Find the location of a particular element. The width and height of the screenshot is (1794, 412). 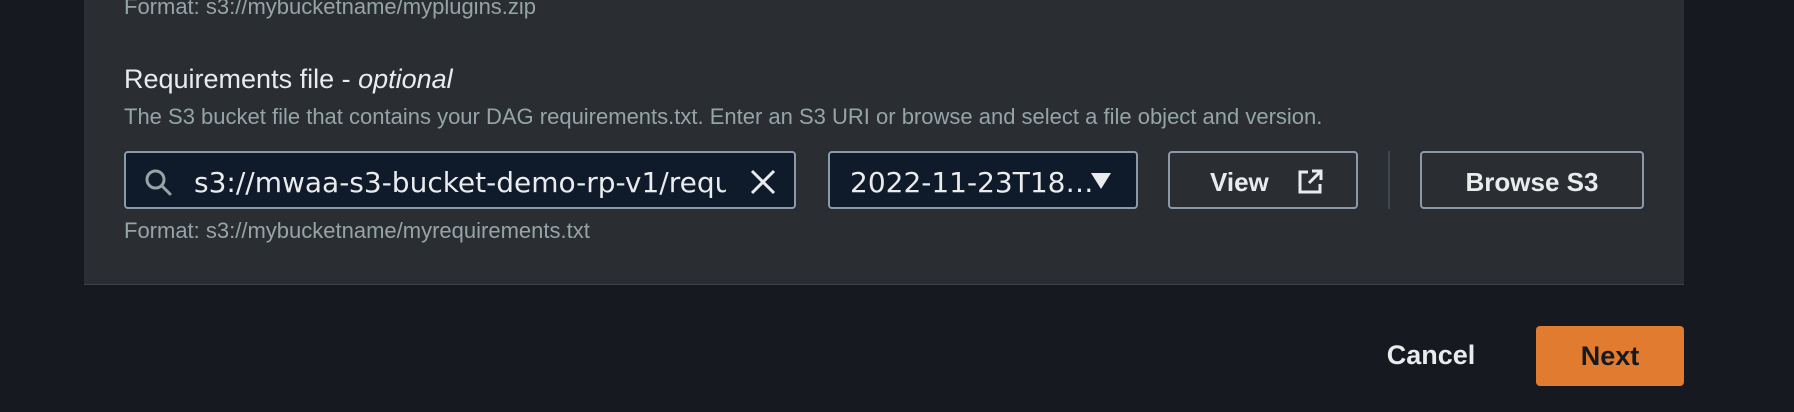

button-divider is located at coordinates (1389, 180).